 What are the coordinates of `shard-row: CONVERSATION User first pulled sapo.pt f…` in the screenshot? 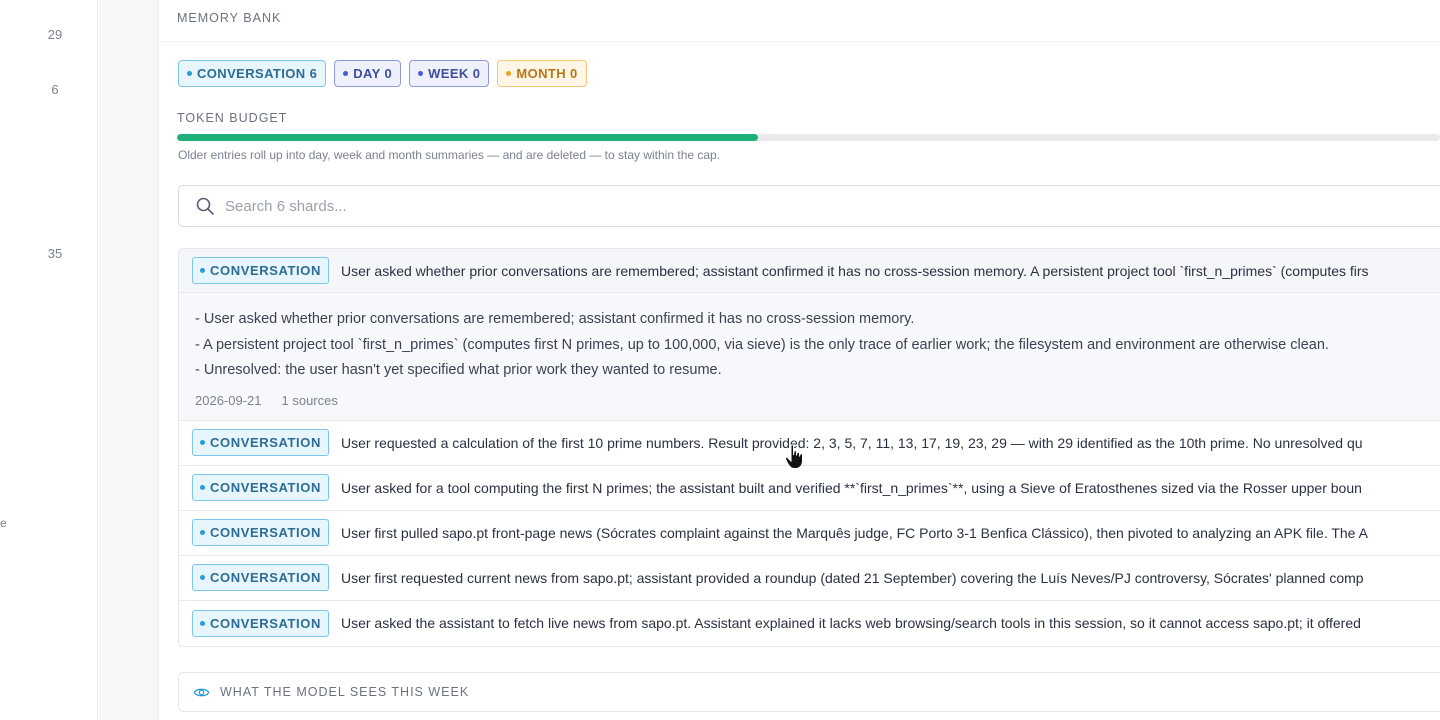 It's located at (809, 533).